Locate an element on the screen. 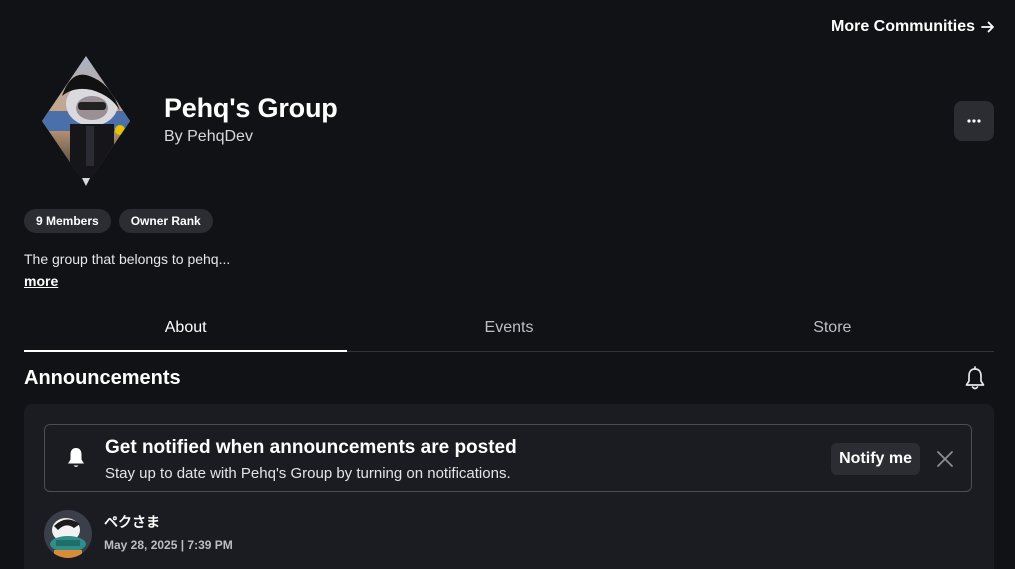  group-tabs: About Events Store is located at coordinates (509, 328).